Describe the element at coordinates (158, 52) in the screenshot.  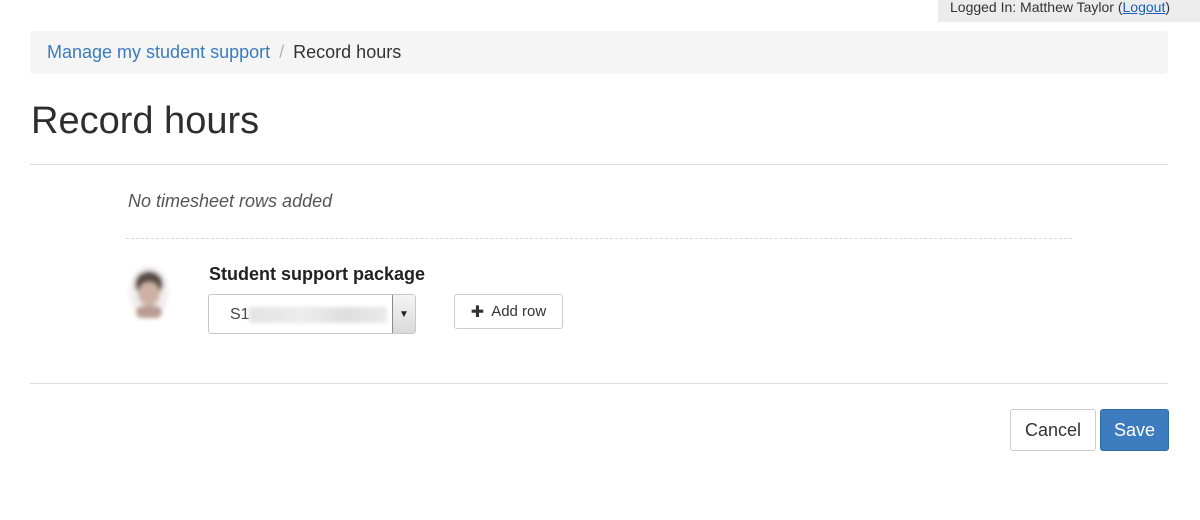
I see `breadcrumb-link-manage-support: Manage my student support` at that location.